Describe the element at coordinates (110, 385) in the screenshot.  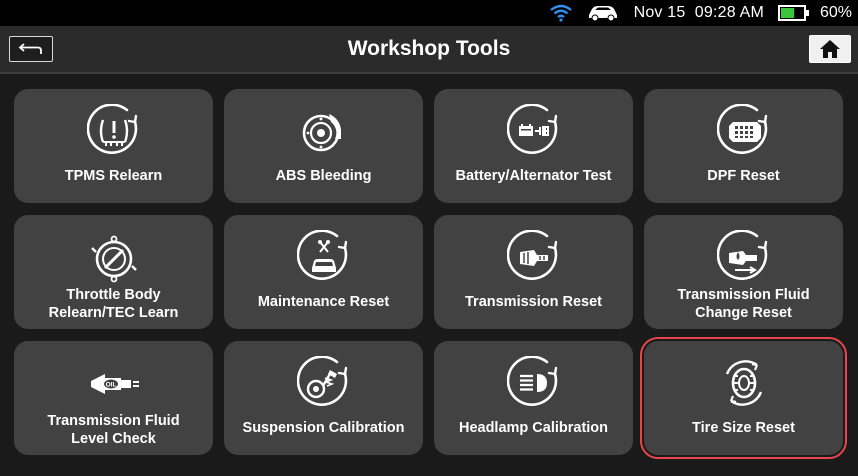
I see `svg-text: OIL` at that location.